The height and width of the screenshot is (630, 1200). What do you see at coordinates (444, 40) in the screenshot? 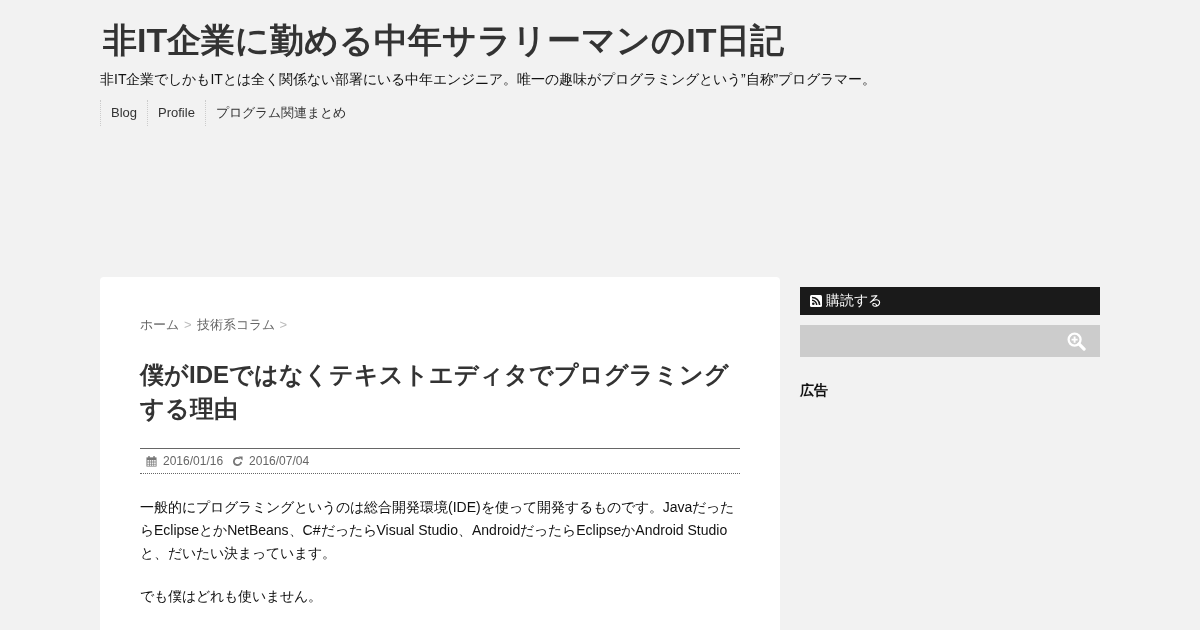
I see `site-title: 非IT企業に勤める中年サラリーマンのIT日記` at bounding box center [444, 40].